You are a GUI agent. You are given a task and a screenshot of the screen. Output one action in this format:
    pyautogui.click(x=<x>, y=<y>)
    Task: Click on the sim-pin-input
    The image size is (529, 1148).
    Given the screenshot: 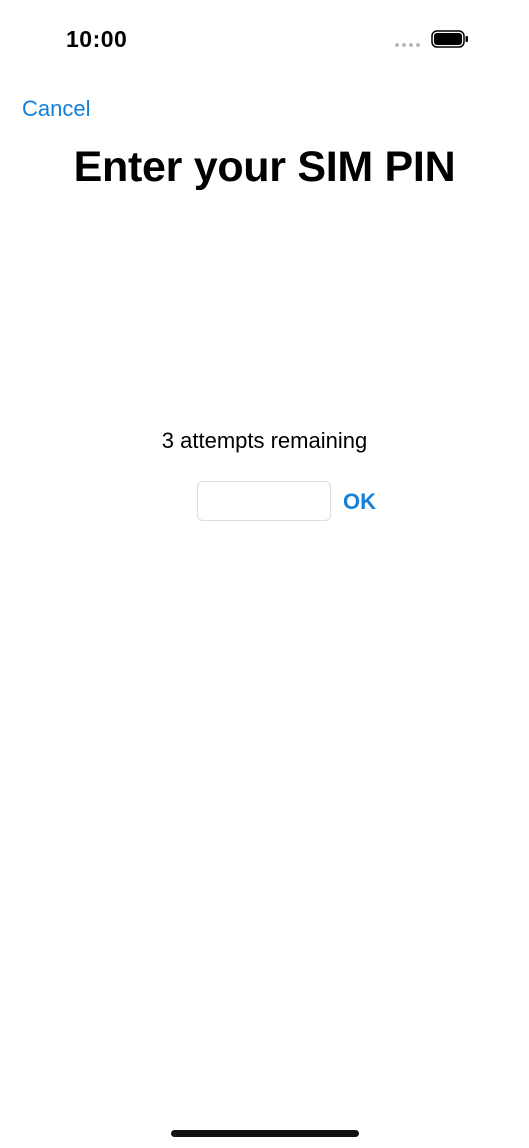 What is the action you would take?
    pyautogui.click(x=264, y=501)
    